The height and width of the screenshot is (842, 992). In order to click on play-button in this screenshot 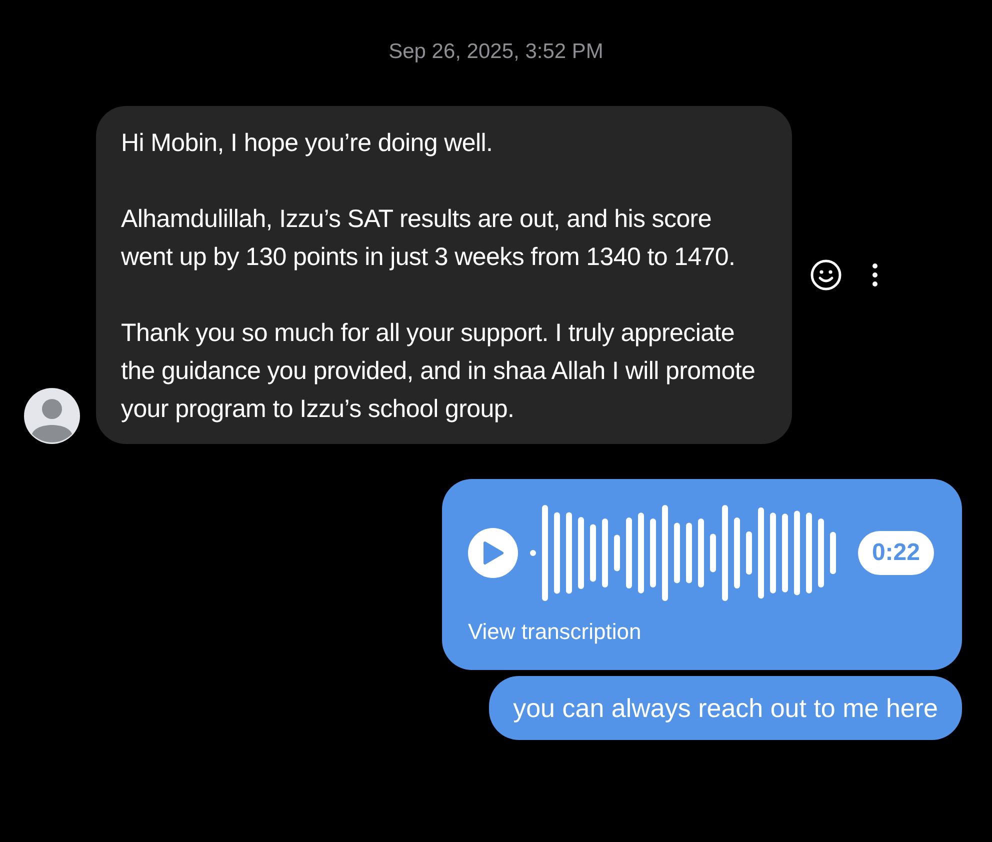, I will do `click(493, 553)`.